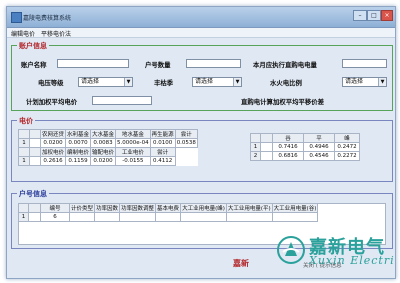 The image size is (400, 283). Describe the element at coordinates (53, 161) in the screenshot. I see `table-cell: 0.2616` at that location.